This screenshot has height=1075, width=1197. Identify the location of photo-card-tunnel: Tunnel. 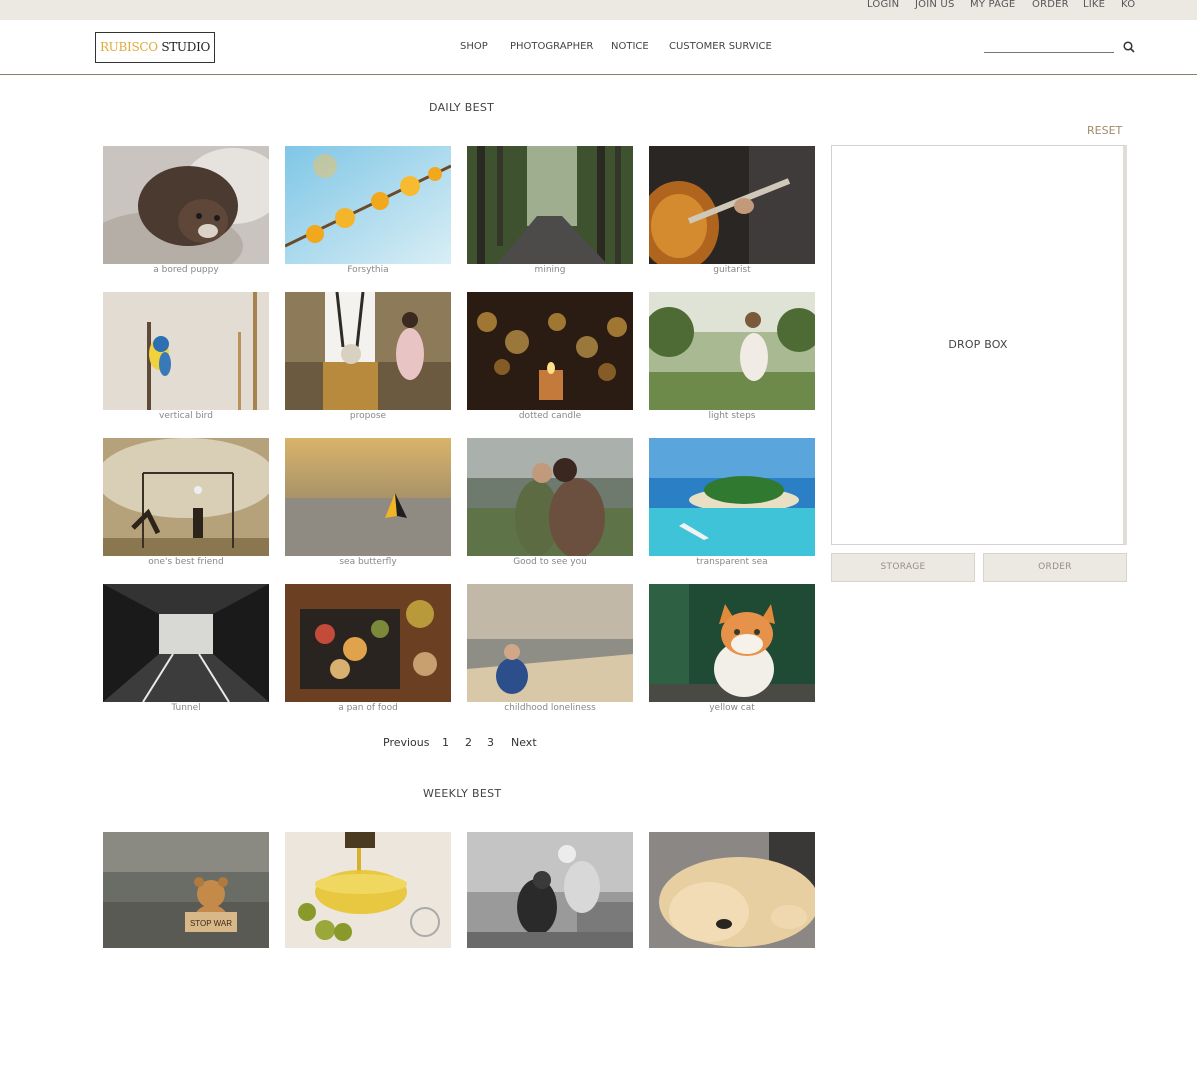
(186, 650).